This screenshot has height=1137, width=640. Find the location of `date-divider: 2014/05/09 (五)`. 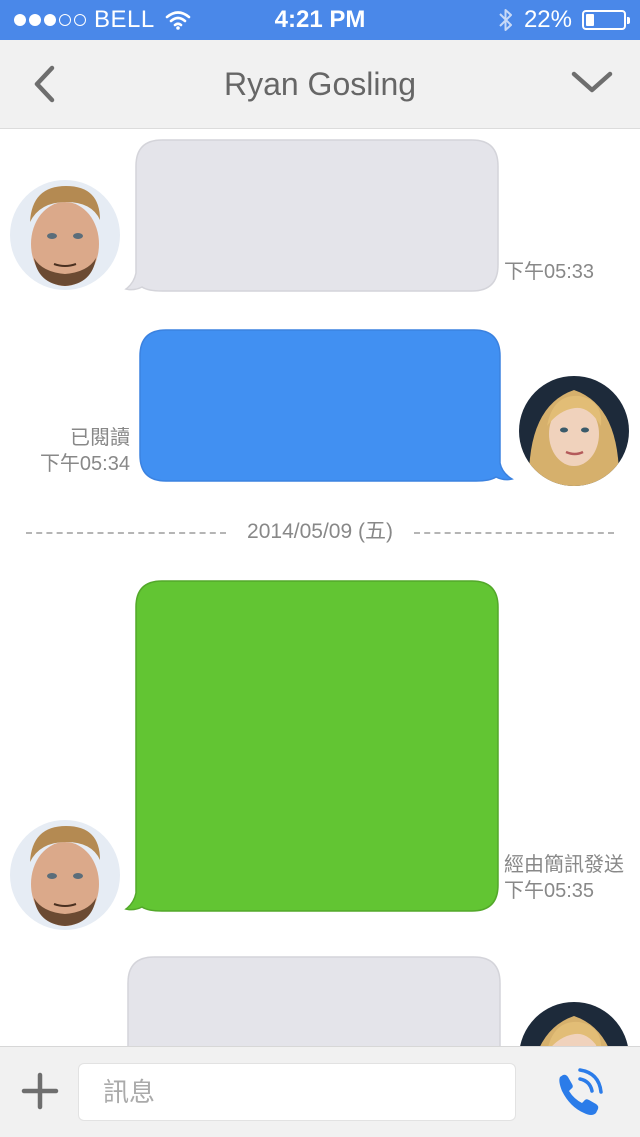

date-divider: 2014/05/09 (五) is located at coordinates (320, 532).